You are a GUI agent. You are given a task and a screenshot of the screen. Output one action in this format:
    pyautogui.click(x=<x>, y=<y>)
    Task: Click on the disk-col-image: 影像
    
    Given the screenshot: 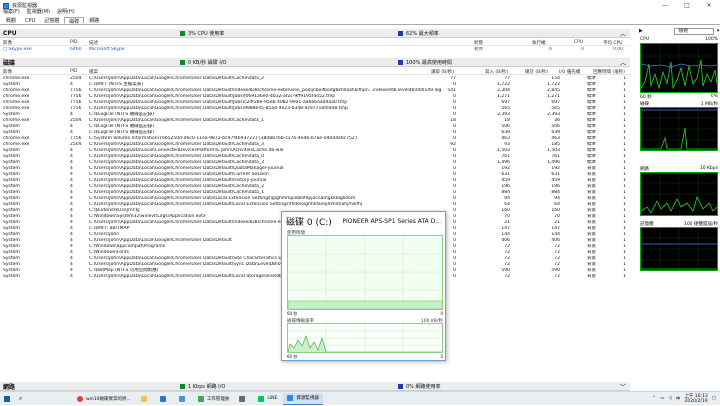 What is the action you would take?
    pyautogui.click(x=7, y=72)
    